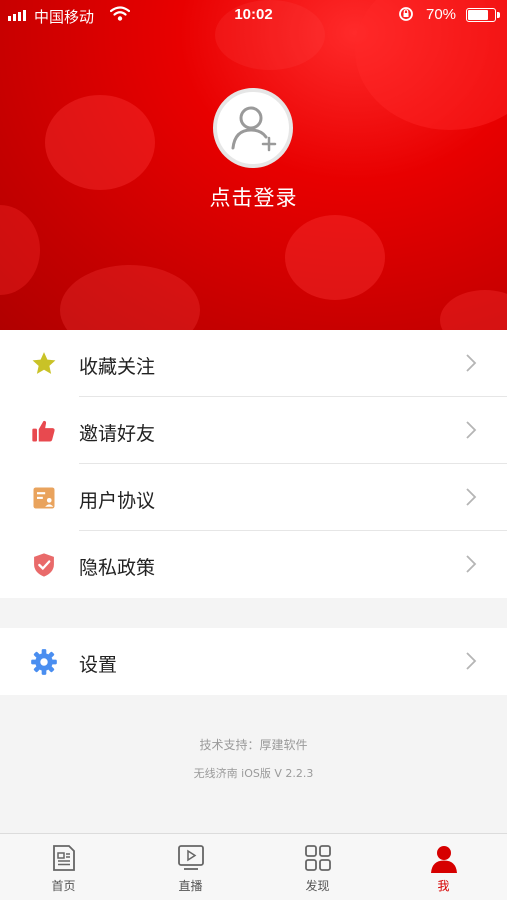 The height and width of the screenshot is (900, 507). I want to click on version-text: 无线济南 iOS版 V 2.2.3, so click(253, 773).